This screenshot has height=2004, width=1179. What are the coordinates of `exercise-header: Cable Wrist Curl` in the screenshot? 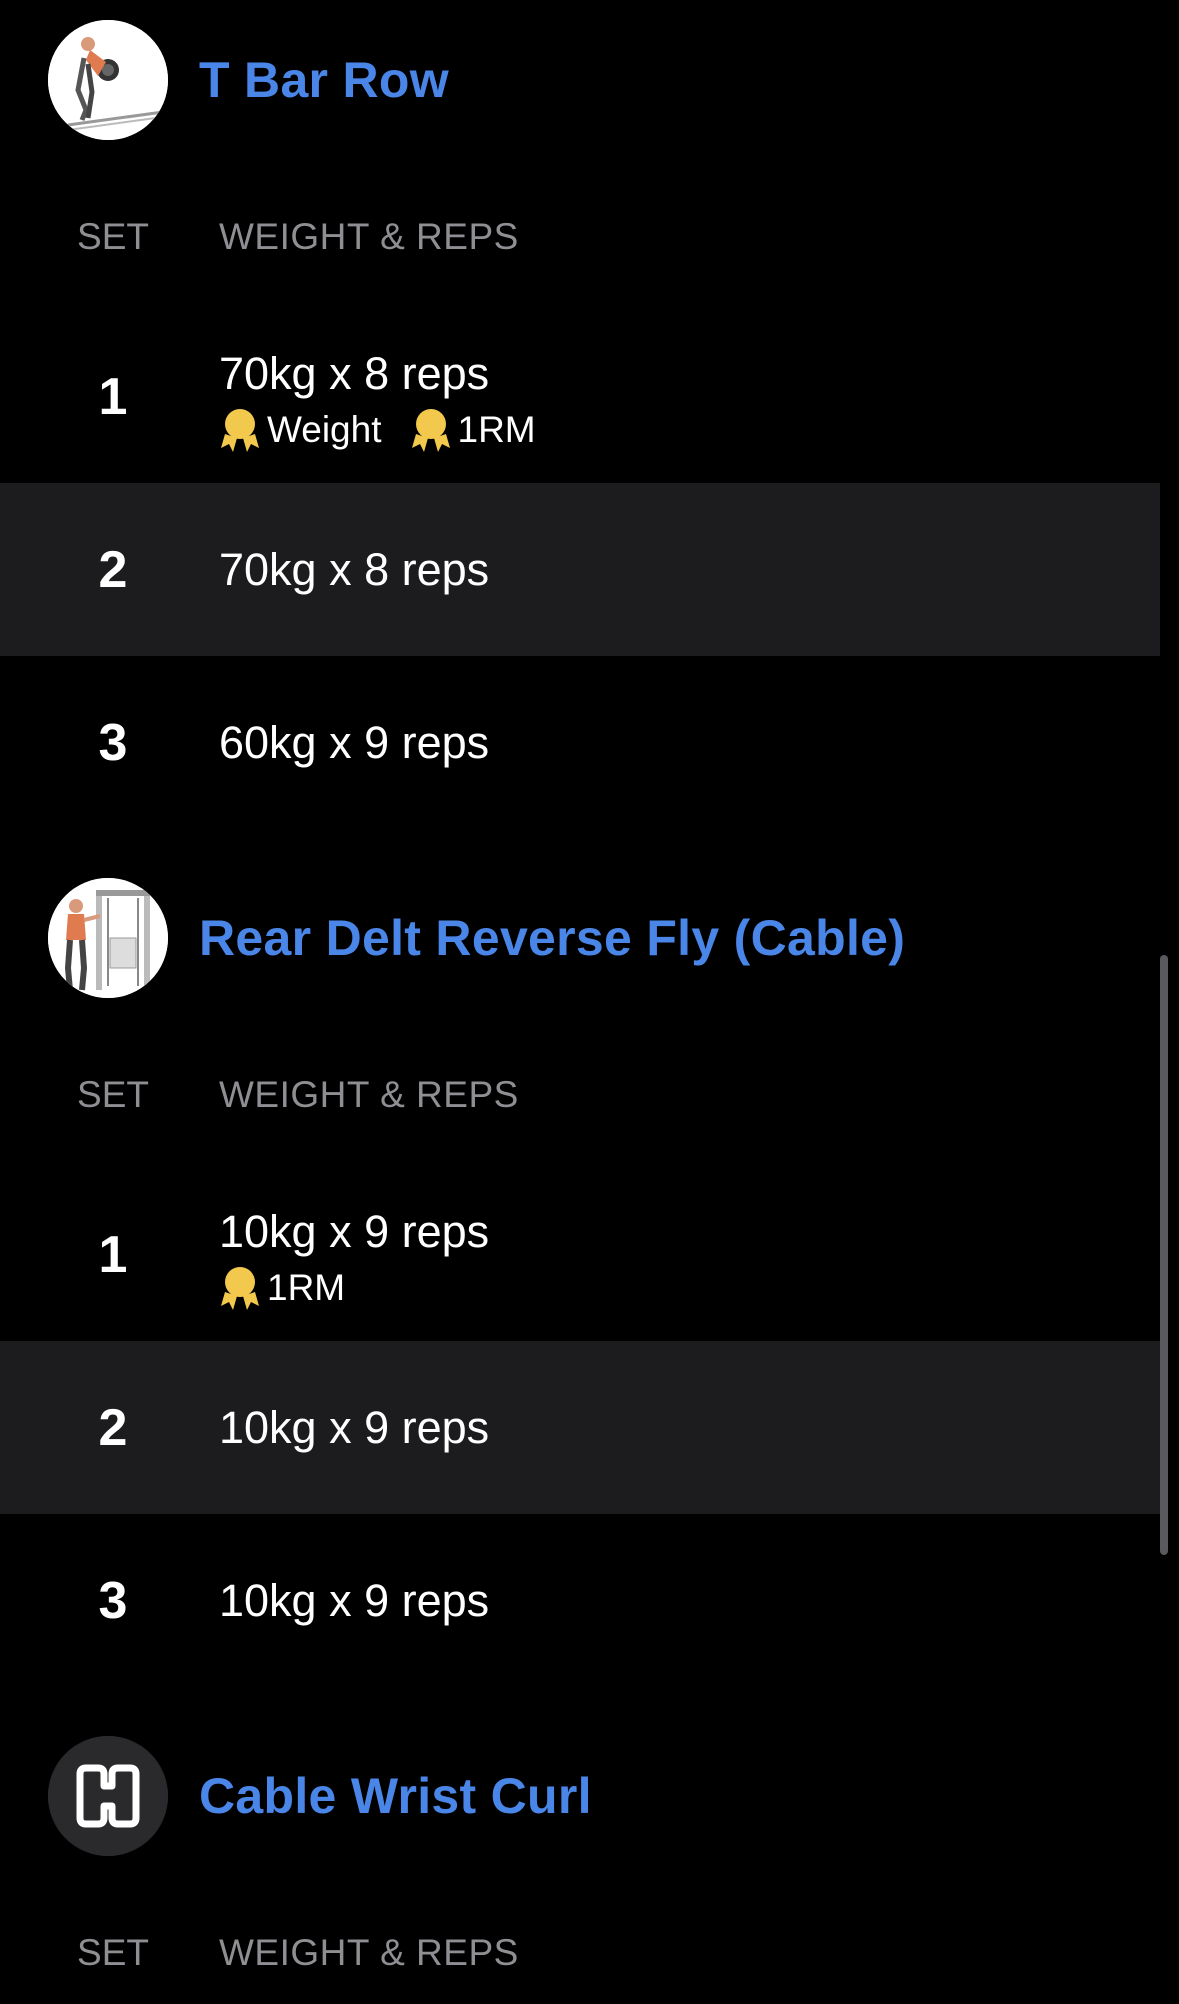 It's located at (589, 1796).